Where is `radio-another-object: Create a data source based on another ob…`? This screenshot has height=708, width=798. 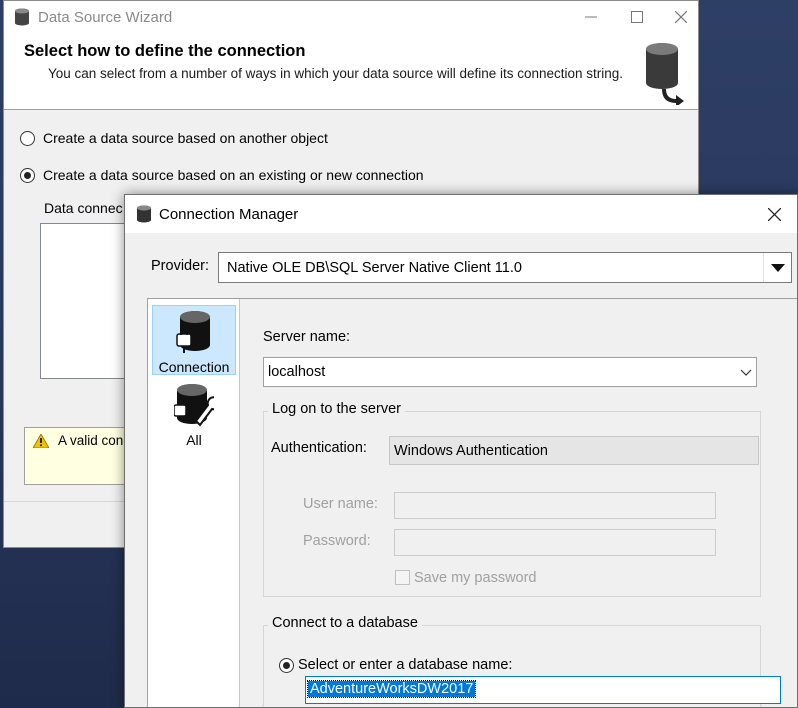 radio-another-object: Create a data source based on another ob… is located at coordinates (174, 138).